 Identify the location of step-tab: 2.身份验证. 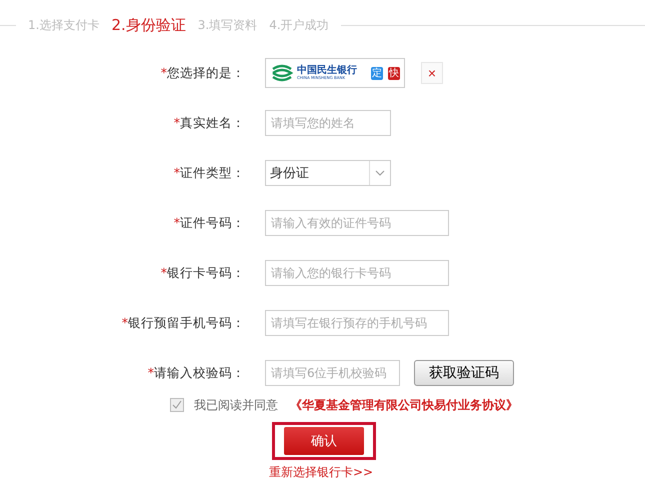
(148, 25).